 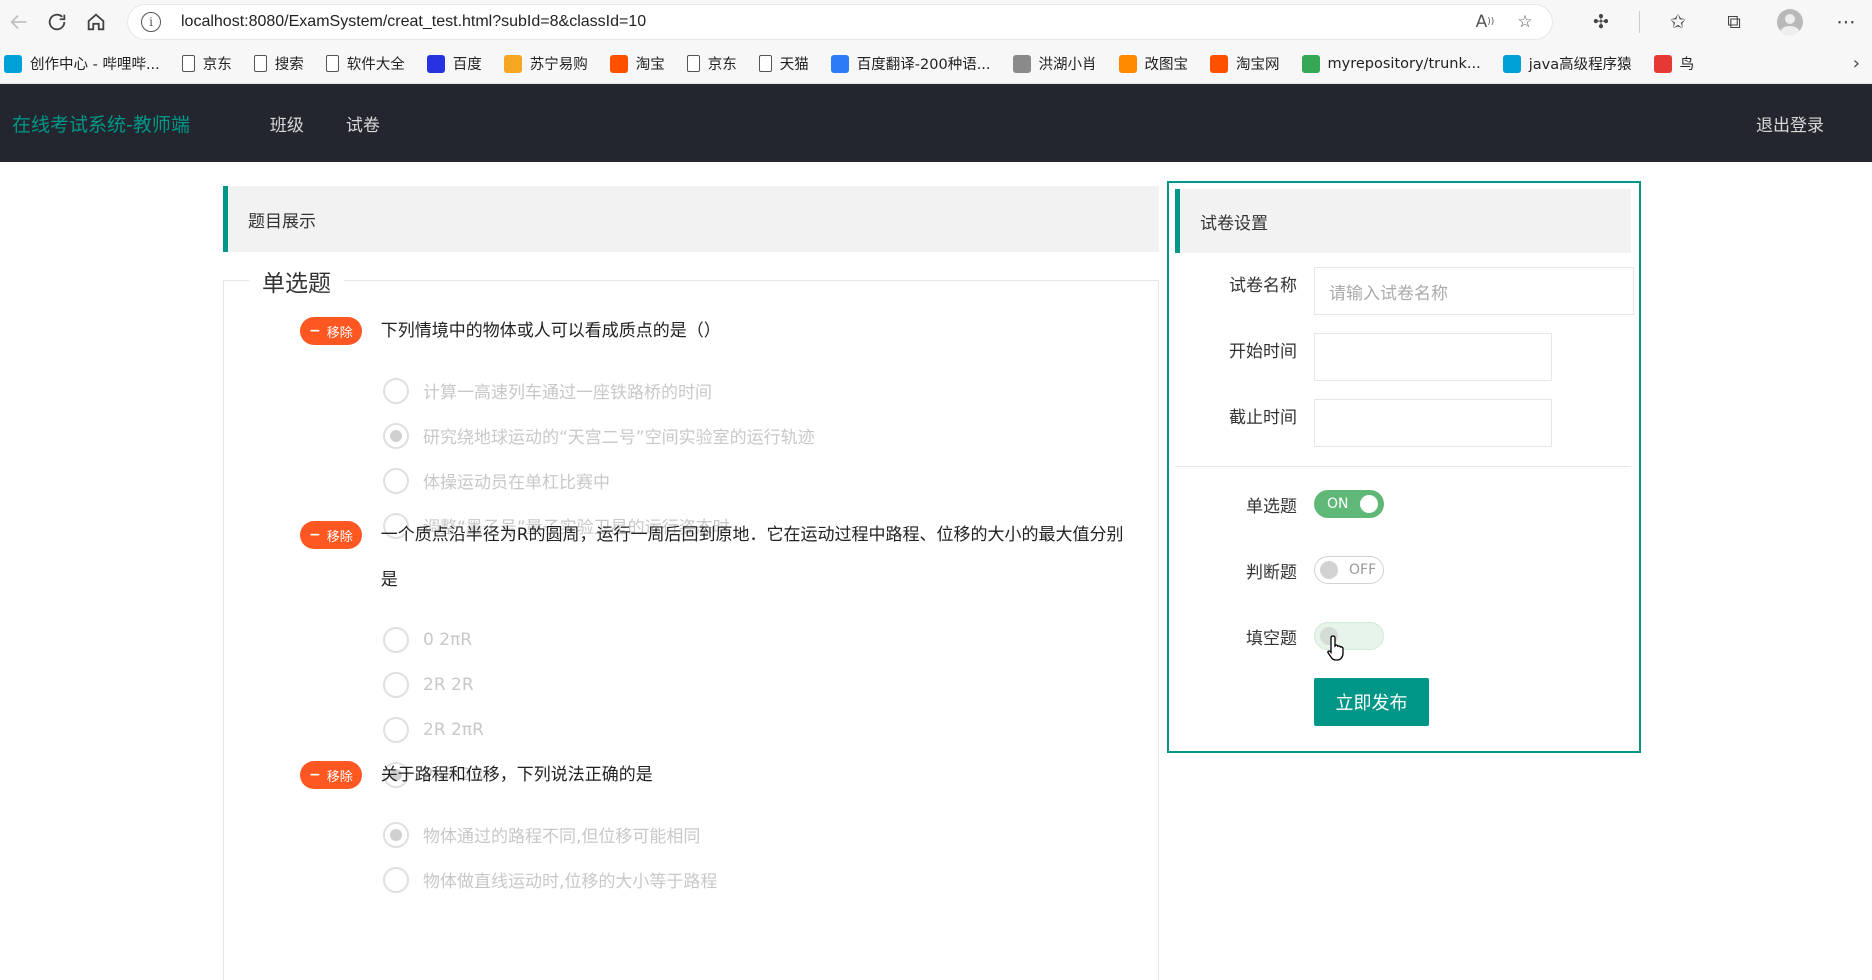 What do you see at coordinates (150, 22) in the screenshot?
I see `info-icon: i` at bounding box center [150, 22].